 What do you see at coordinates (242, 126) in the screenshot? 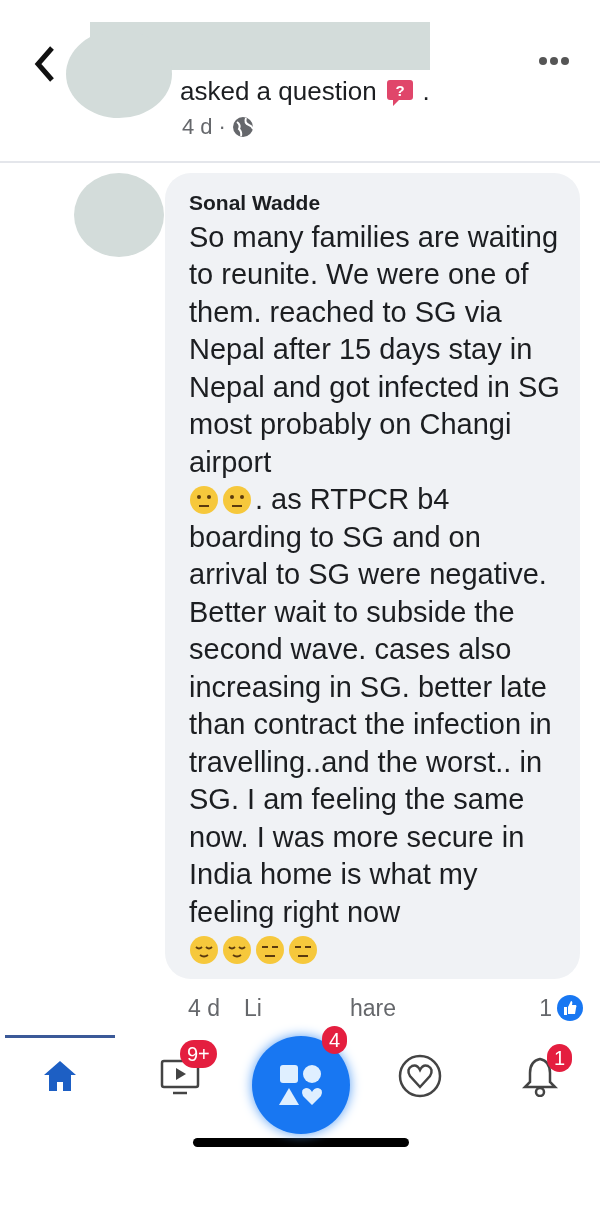
I see `globe-icon` at bounding box center [242, 126].